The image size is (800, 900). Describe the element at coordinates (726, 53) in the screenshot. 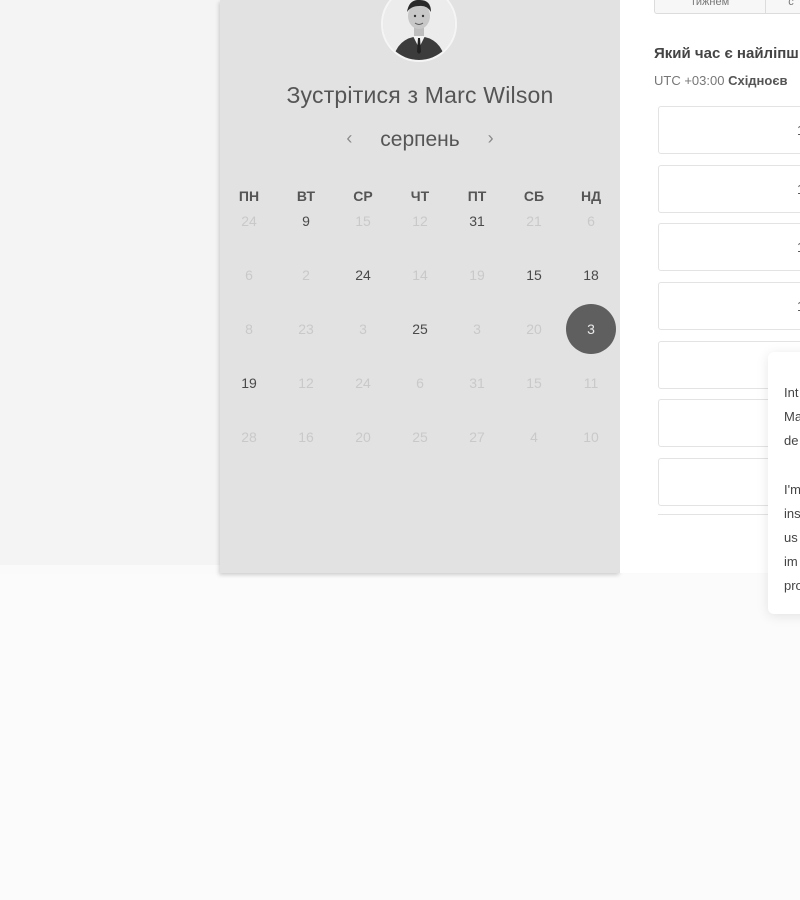

I see `time-question: Який час є найліпш` at that location.